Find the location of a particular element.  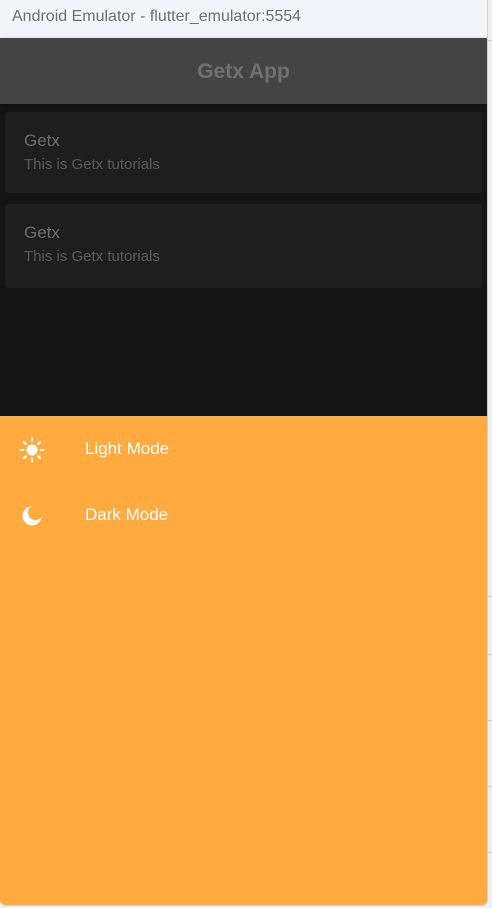

light-mode-option: Light Mode is located at coordinates (243, 450).